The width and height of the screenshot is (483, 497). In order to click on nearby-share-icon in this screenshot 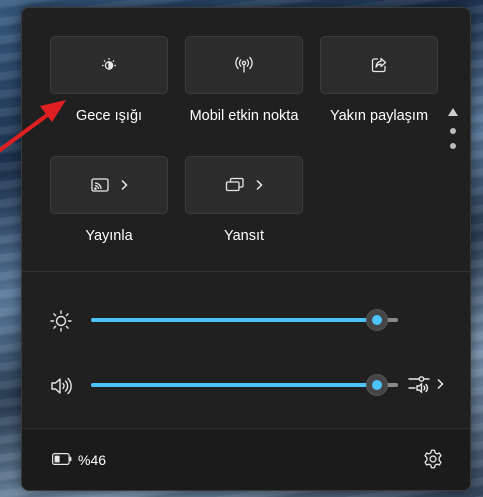, I will do `click(379, 65)`.